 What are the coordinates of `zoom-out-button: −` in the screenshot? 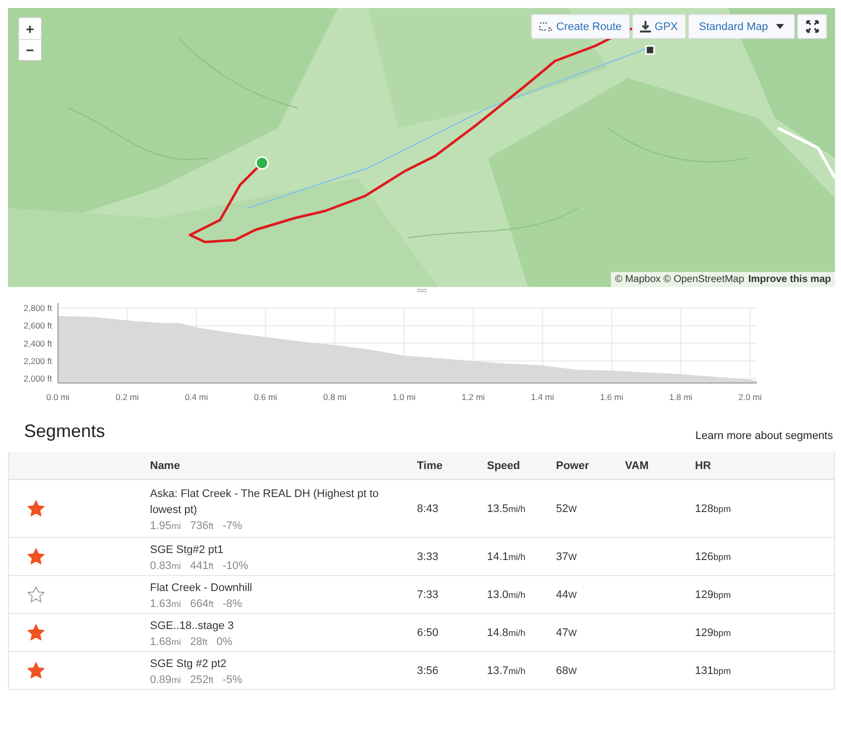 It's located at (30, 49).